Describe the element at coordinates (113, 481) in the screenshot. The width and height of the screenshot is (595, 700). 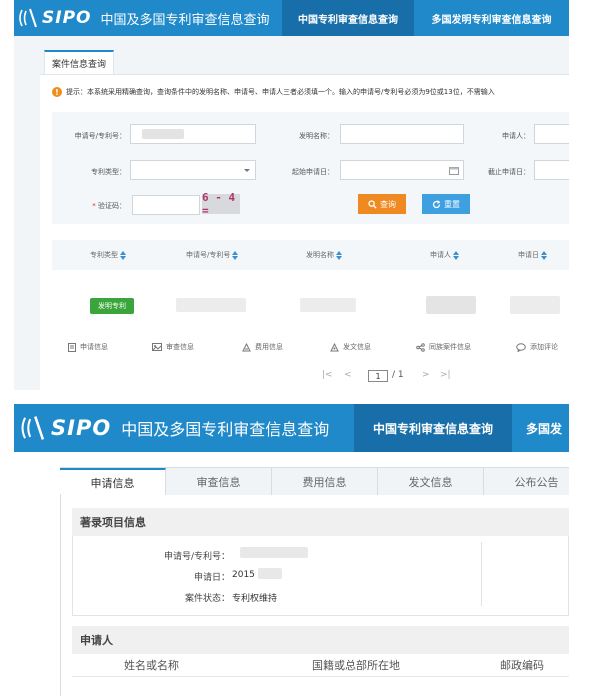
I see `tab-application-info: 申请信息` at that location.